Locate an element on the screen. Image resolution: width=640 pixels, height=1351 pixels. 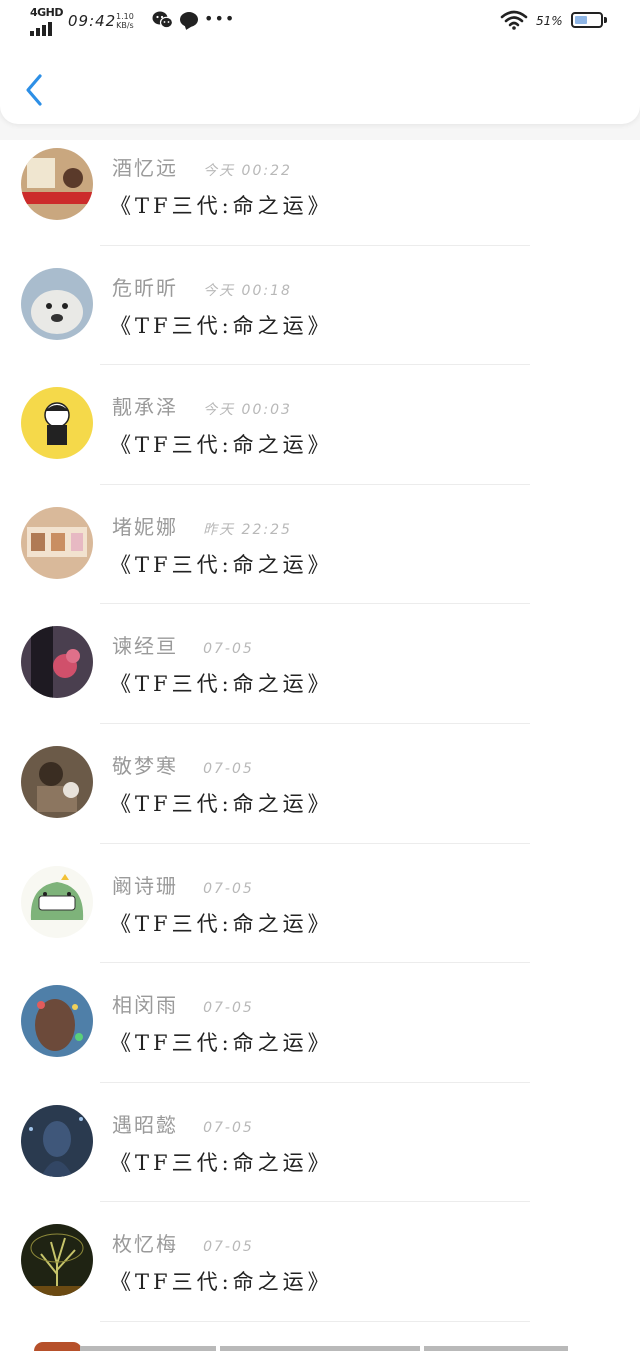
list-item-meta: 谏经亘 07-05 is located at coordinates (183, 644).